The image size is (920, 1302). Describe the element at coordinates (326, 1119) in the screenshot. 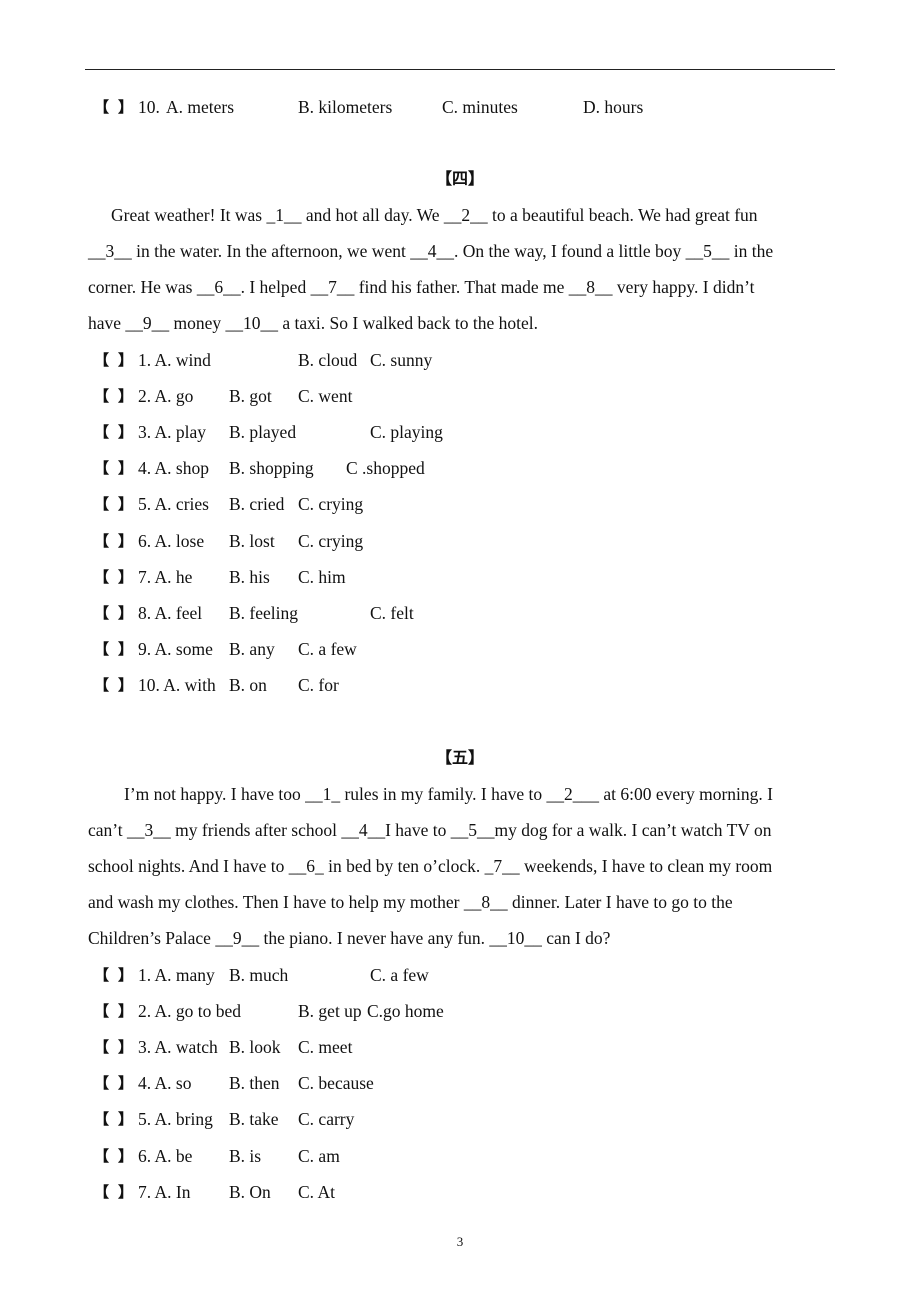

I see `option-c: C. carry` at that location.